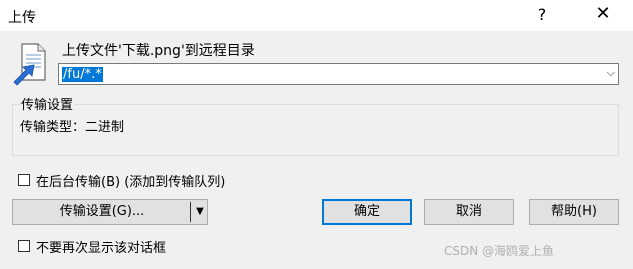 The width and height of the screenshot is (633, 269). What do you see at coordinates (29, 64) in the screenshot?
I see `upload-file-icon` at bounding box center [29, 64].